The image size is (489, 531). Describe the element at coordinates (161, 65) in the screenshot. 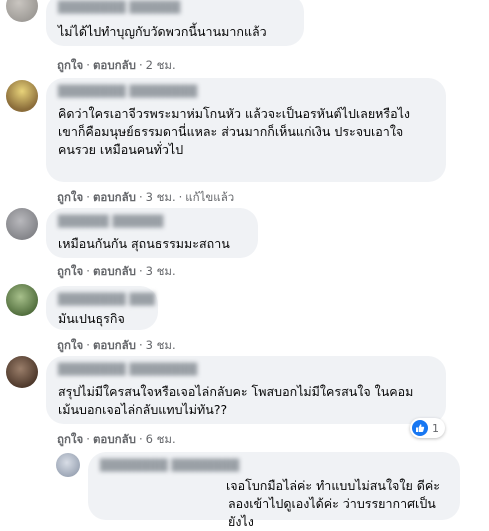

I see `timestamp: 2 ชม.` at that location.